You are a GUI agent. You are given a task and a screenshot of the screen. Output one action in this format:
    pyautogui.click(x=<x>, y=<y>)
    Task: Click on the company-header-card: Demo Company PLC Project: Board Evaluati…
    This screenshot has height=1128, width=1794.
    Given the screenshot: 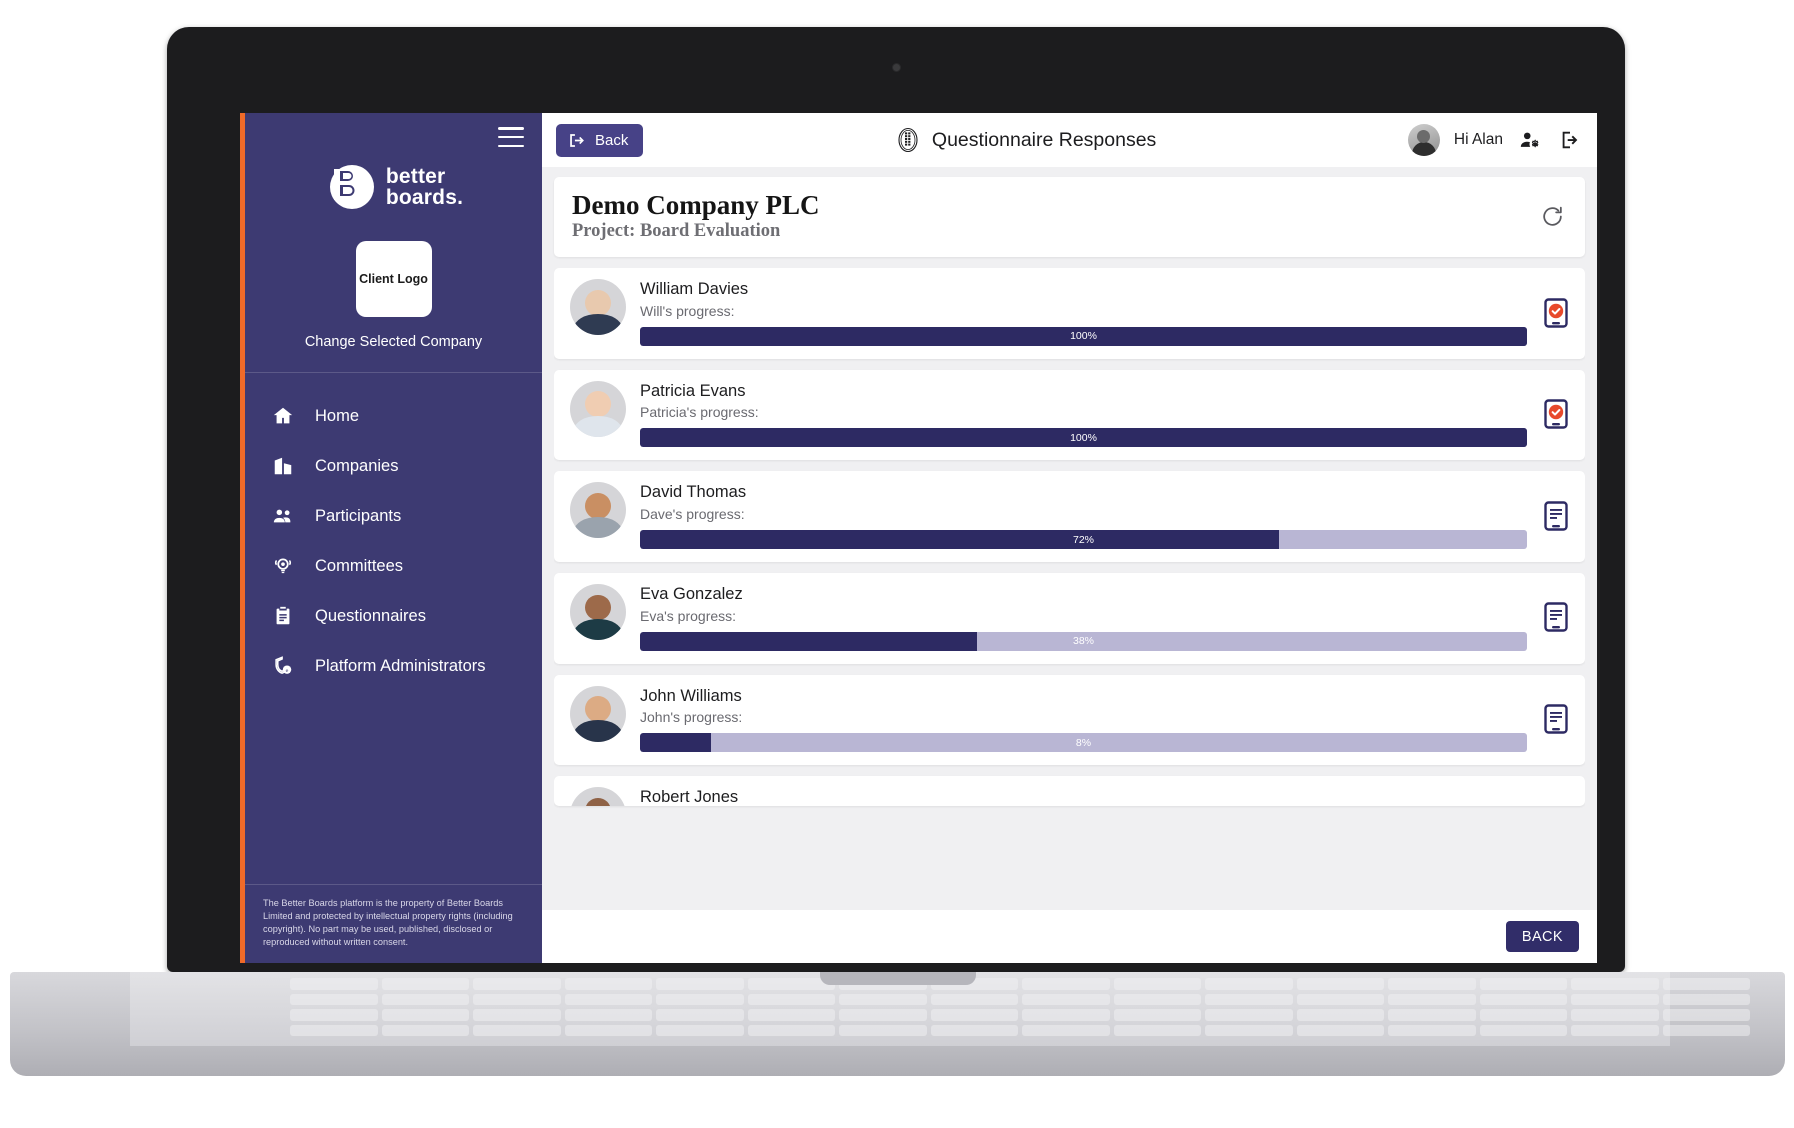 What is the action you would take?
    pyautogui.click(x=1069, y=217)
    